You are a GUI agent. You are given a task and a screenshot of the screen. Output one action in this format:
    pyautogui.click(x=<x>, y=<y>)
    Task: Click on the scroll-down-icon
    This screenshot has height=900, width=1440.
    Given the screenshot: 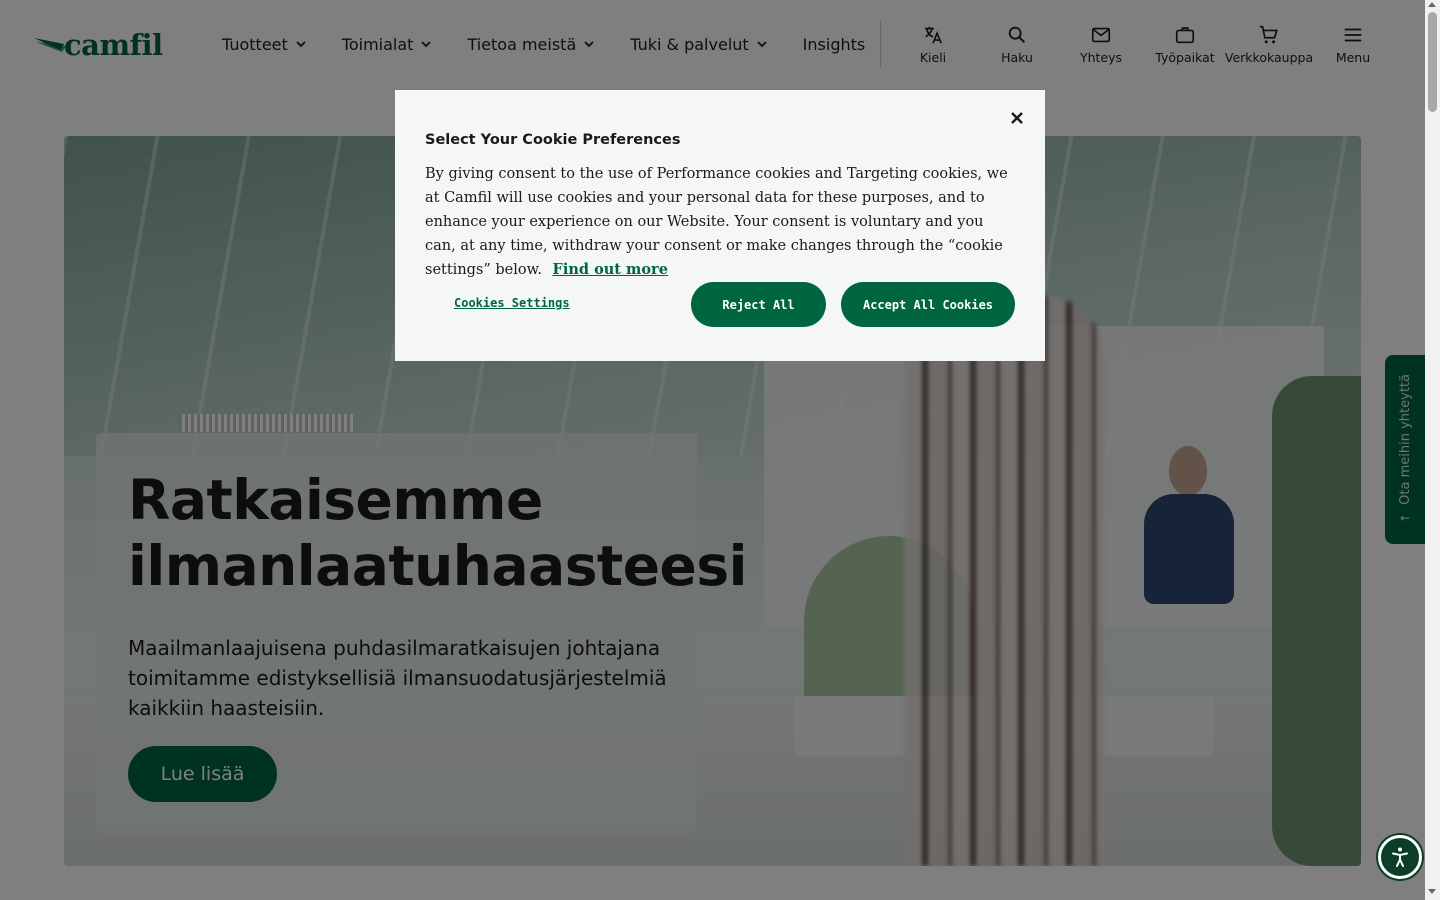 What is the action you would take?
    pyautogui.click(x=1432, y=891)
    